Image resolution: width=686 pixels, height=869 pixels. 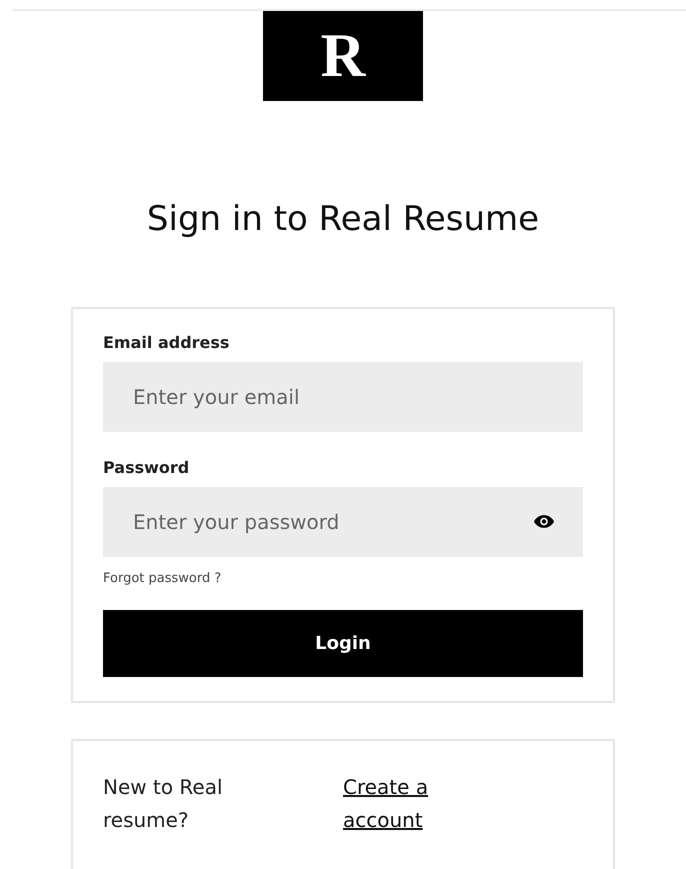 What do you see at coordinates (408, 804) in the screenshot?
I see `create-account-link: Create a account` at bounding box center [408, 804].